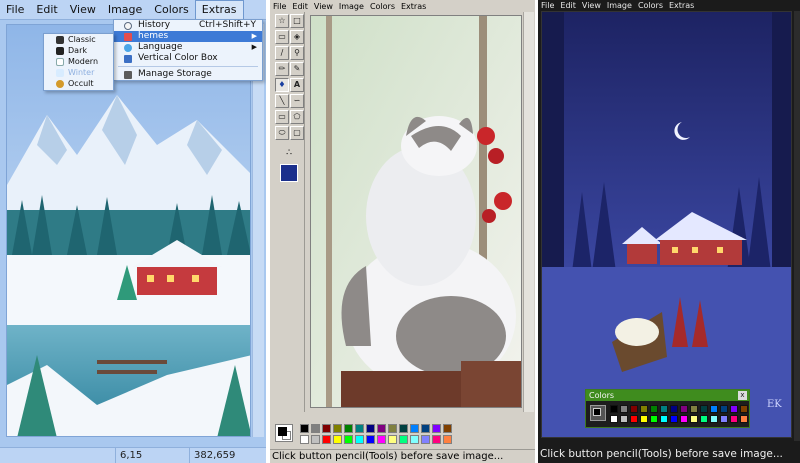 This screenshot has width=800, height=463. Describe the element at coordinates (282, 85) in the screenshot. I see `airbrush-icon: ♦` at that location.